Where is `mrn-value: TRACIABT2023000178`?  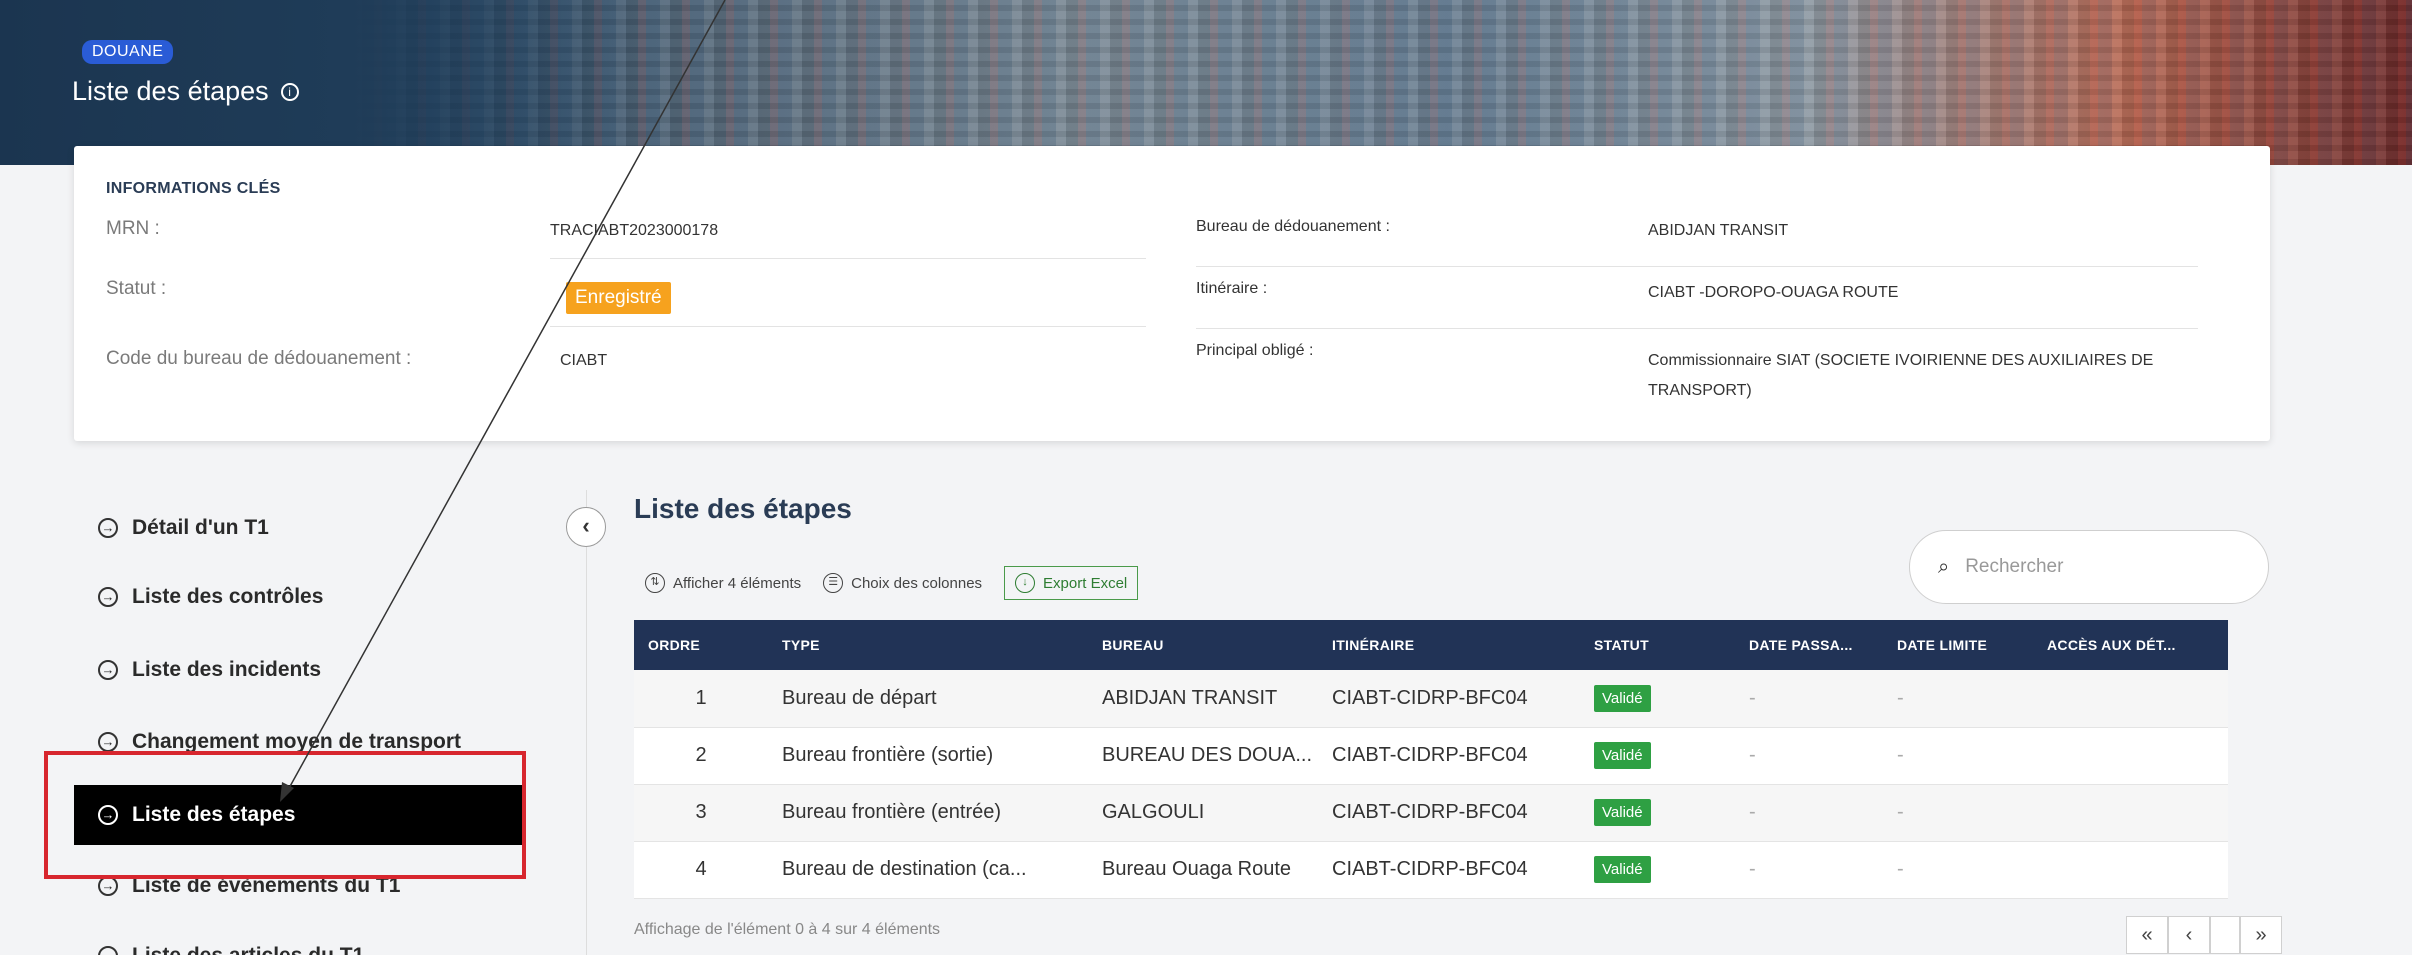
mrn-value: TRACIABT2023000178 is located at coordinates (634, 230).